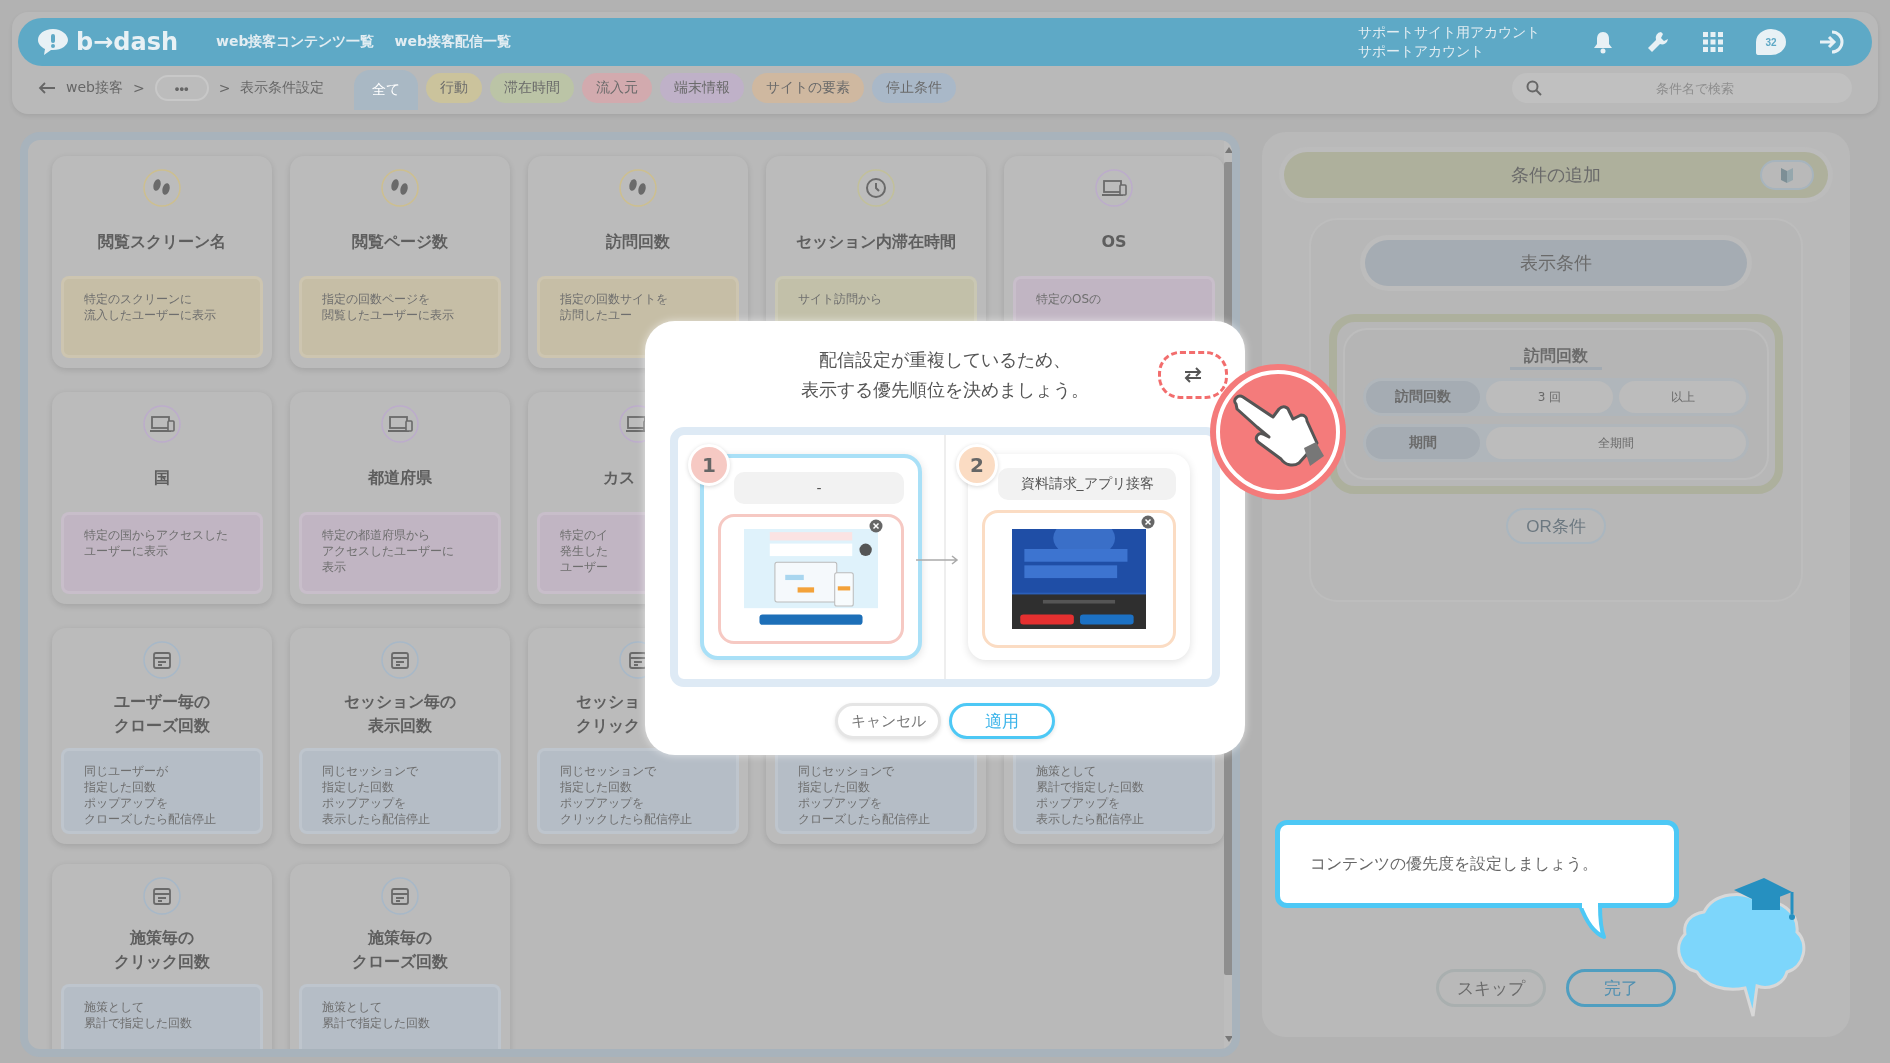 This screenshot has width=1890, height=1063. Describe the element at coordinates (334, 567) in the screenshot. I see `condition-description: 表示` at that location.